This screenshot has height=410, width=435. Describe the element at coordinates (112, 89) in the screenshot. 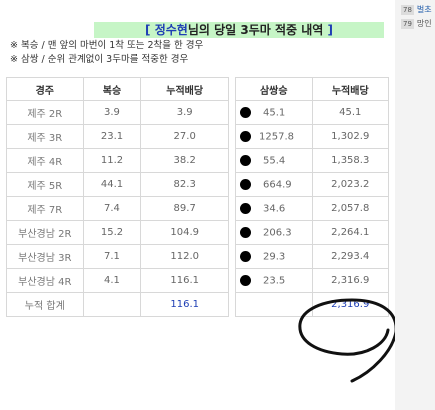

I see `col-header-quinella: 복승` at that location.